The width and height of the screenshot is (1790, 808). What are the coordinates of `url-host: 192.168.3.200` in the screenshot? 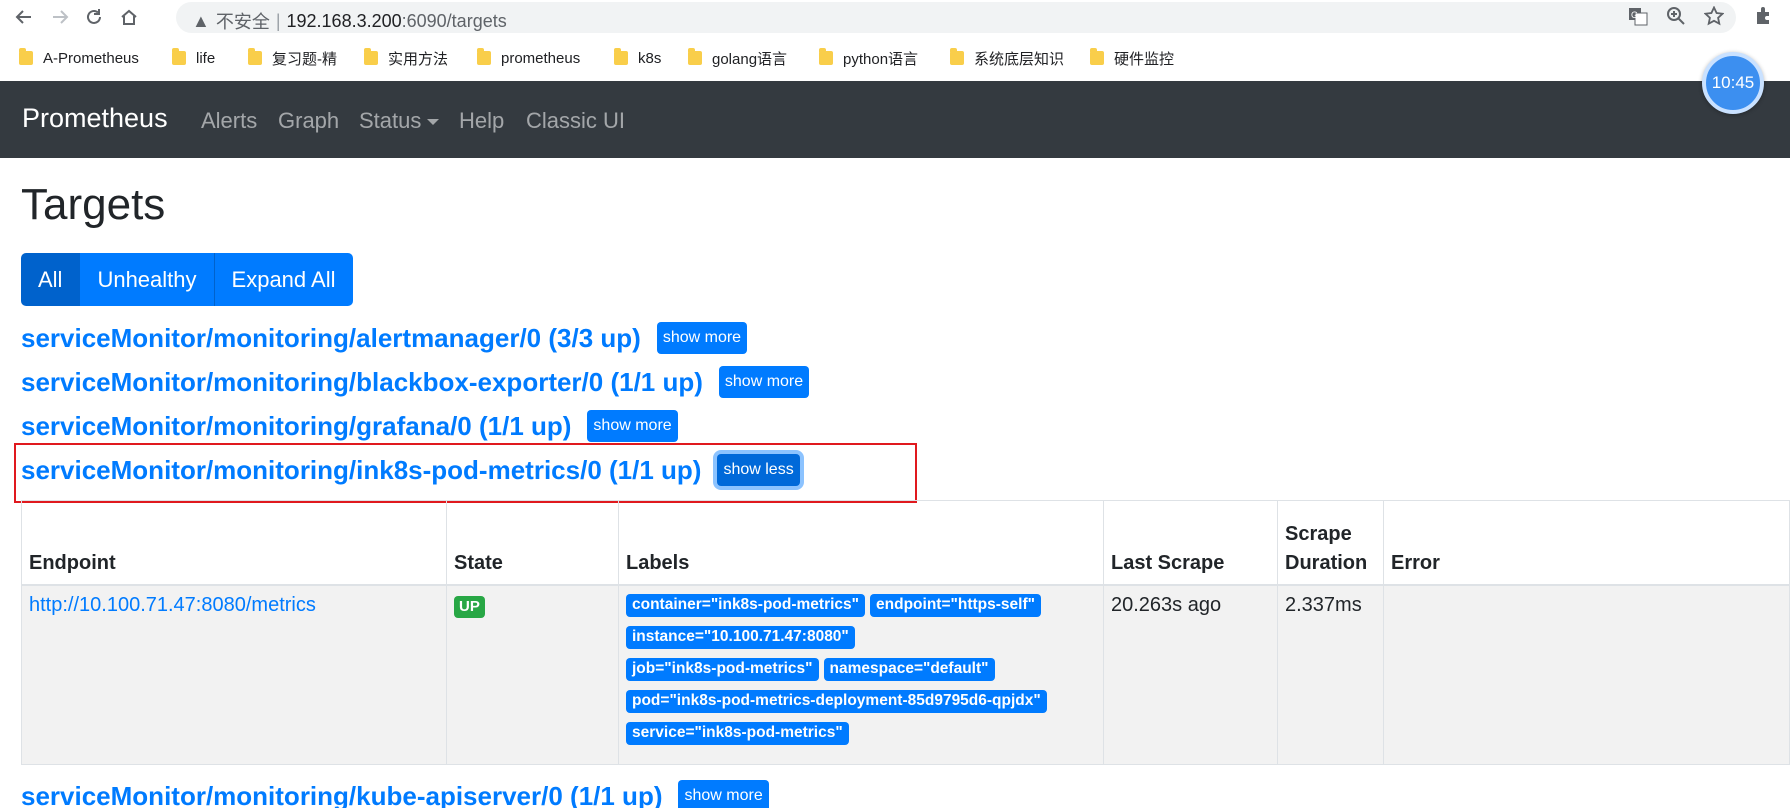 It's located at (344, 20).